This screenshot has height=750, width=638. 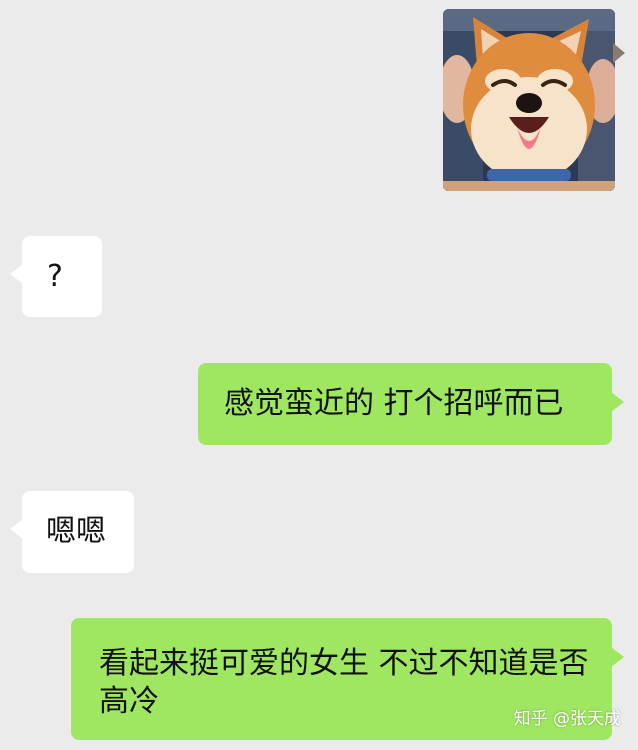 I want to click on message-text: 嗯嗯, so click(x=76, y=531).